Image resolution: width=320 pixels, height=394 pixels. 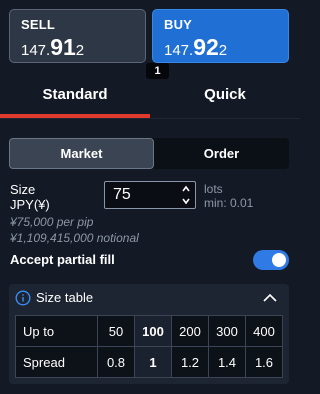 I want to click on table-cell: 50, so click(x=116, y=331).